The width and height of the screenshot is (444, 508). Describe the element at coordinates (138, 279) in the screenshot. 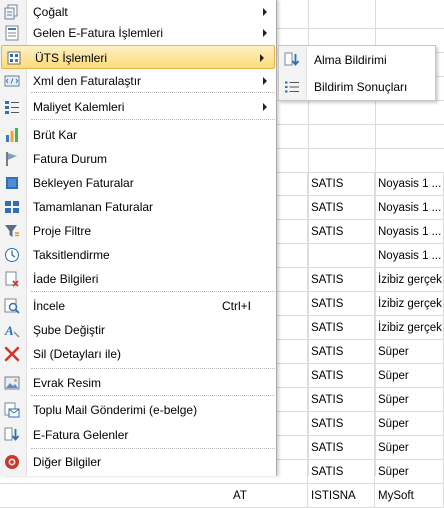

I see `menu-item-iade-bilgileri: İade Bilgileri` at that location.